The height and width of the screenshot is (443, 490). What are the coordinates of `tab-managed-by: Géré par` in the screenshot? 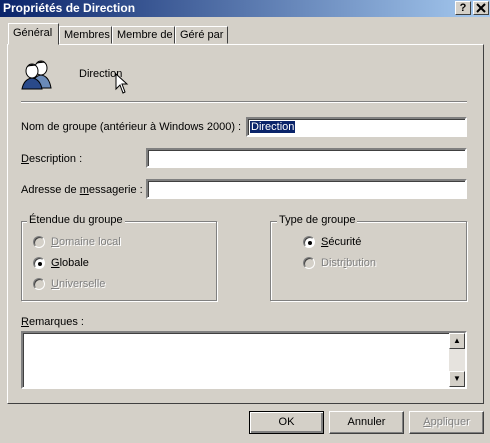 It's located at (201, 35).